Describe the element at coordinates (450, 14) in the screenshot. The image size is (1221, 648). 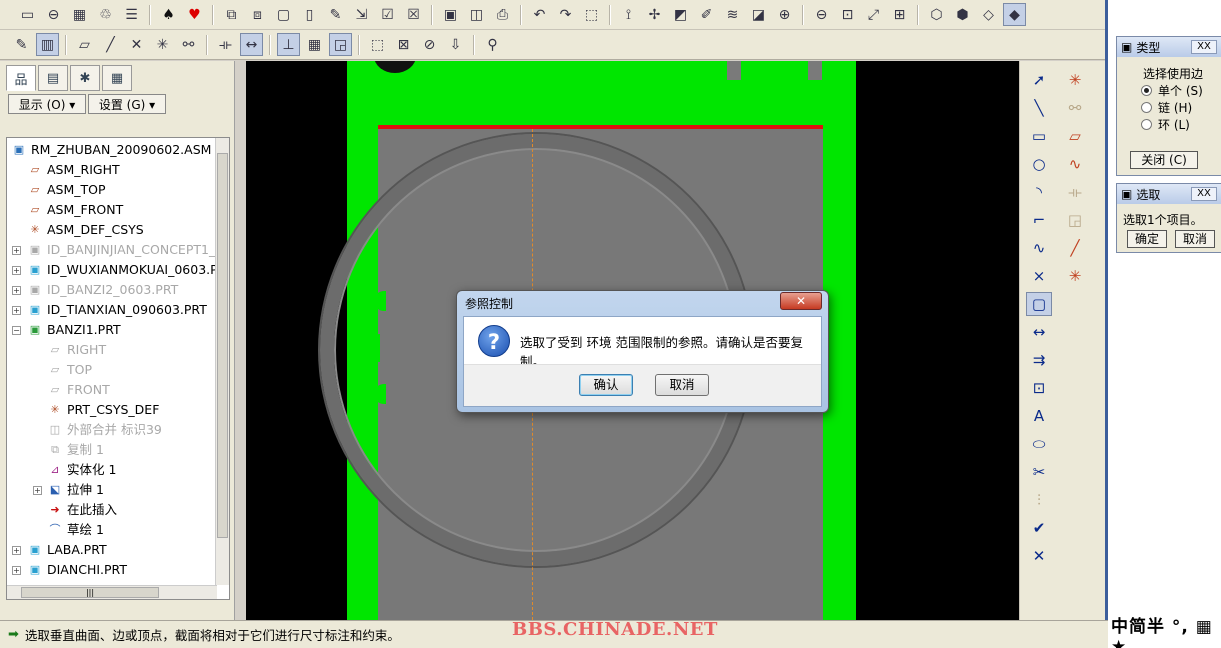
I see `save-icon: ▣` at that location.